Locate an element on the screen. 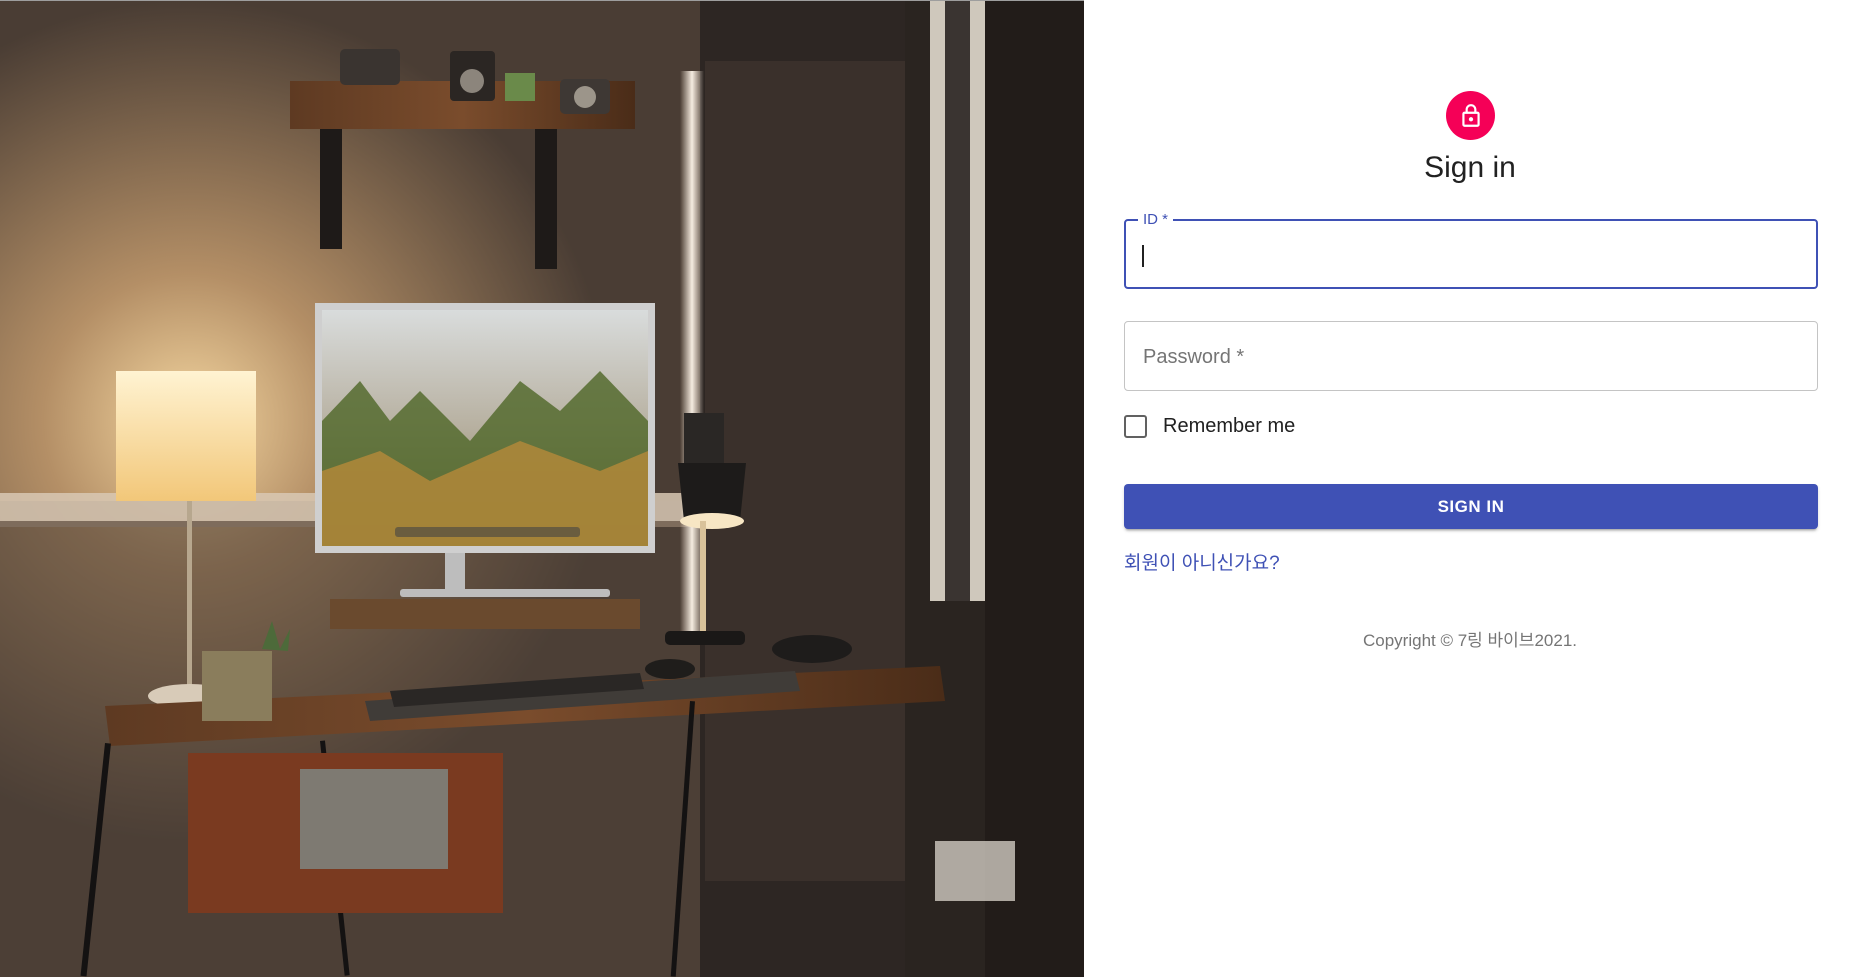  page-title: Sign in is located at coordinates (1470, 167).